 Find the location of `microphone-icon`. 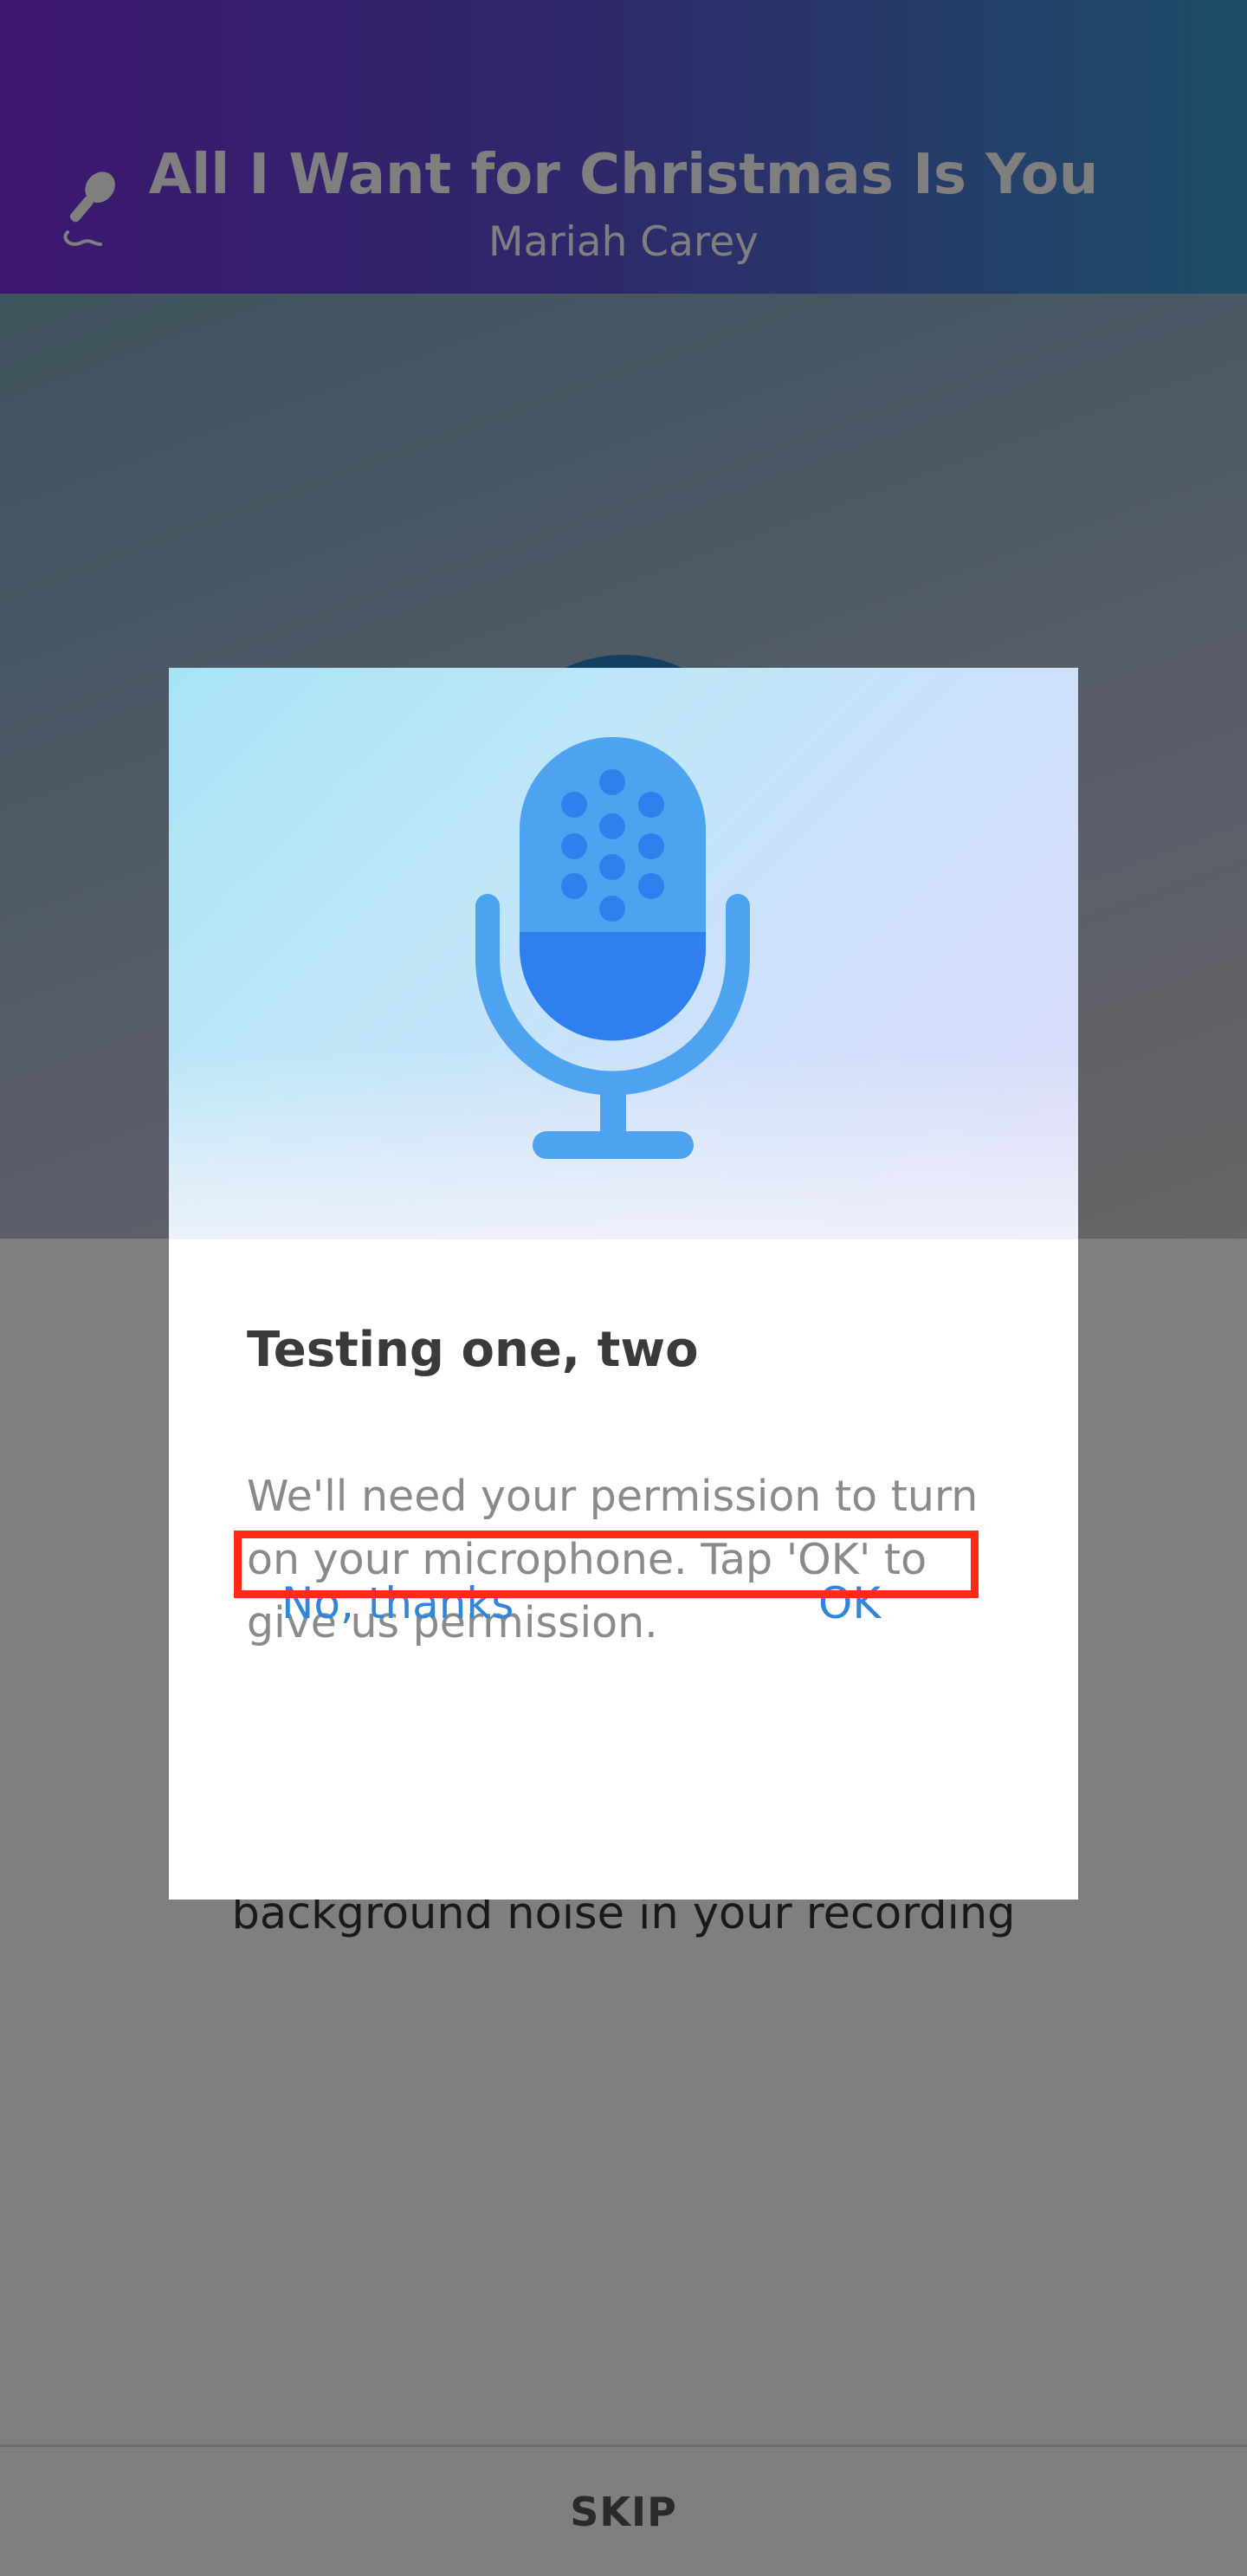

microphone-icon is located at coordinates (623, 953).